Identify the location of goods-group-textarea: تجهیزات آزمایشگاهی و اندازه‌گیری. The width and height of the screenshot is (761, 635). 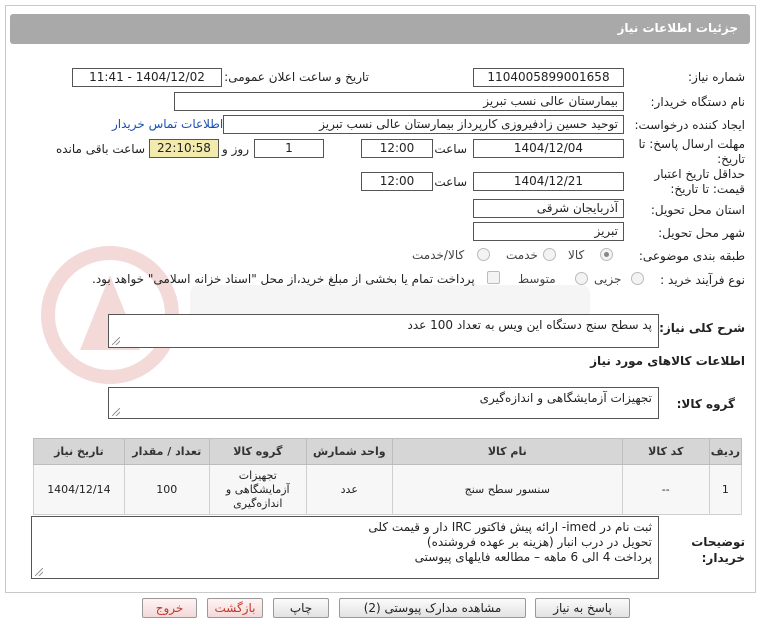
(383, 403).